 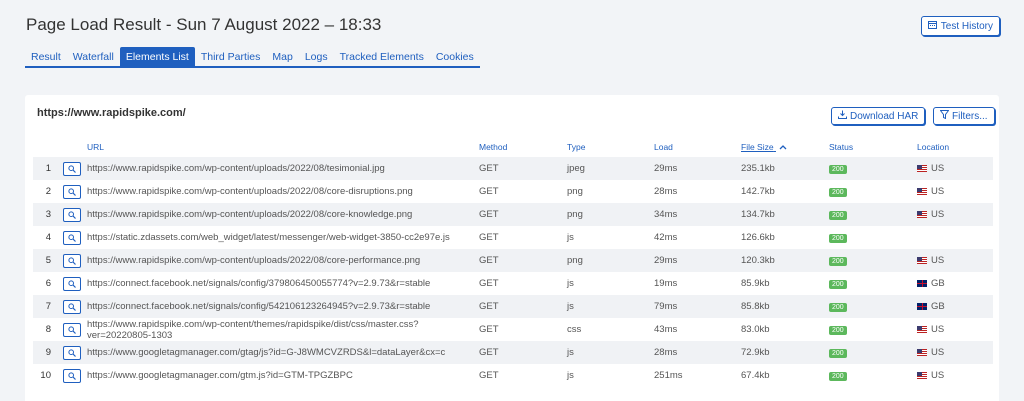 I want to click on tab-map: Map, so click(x=282, y=56).